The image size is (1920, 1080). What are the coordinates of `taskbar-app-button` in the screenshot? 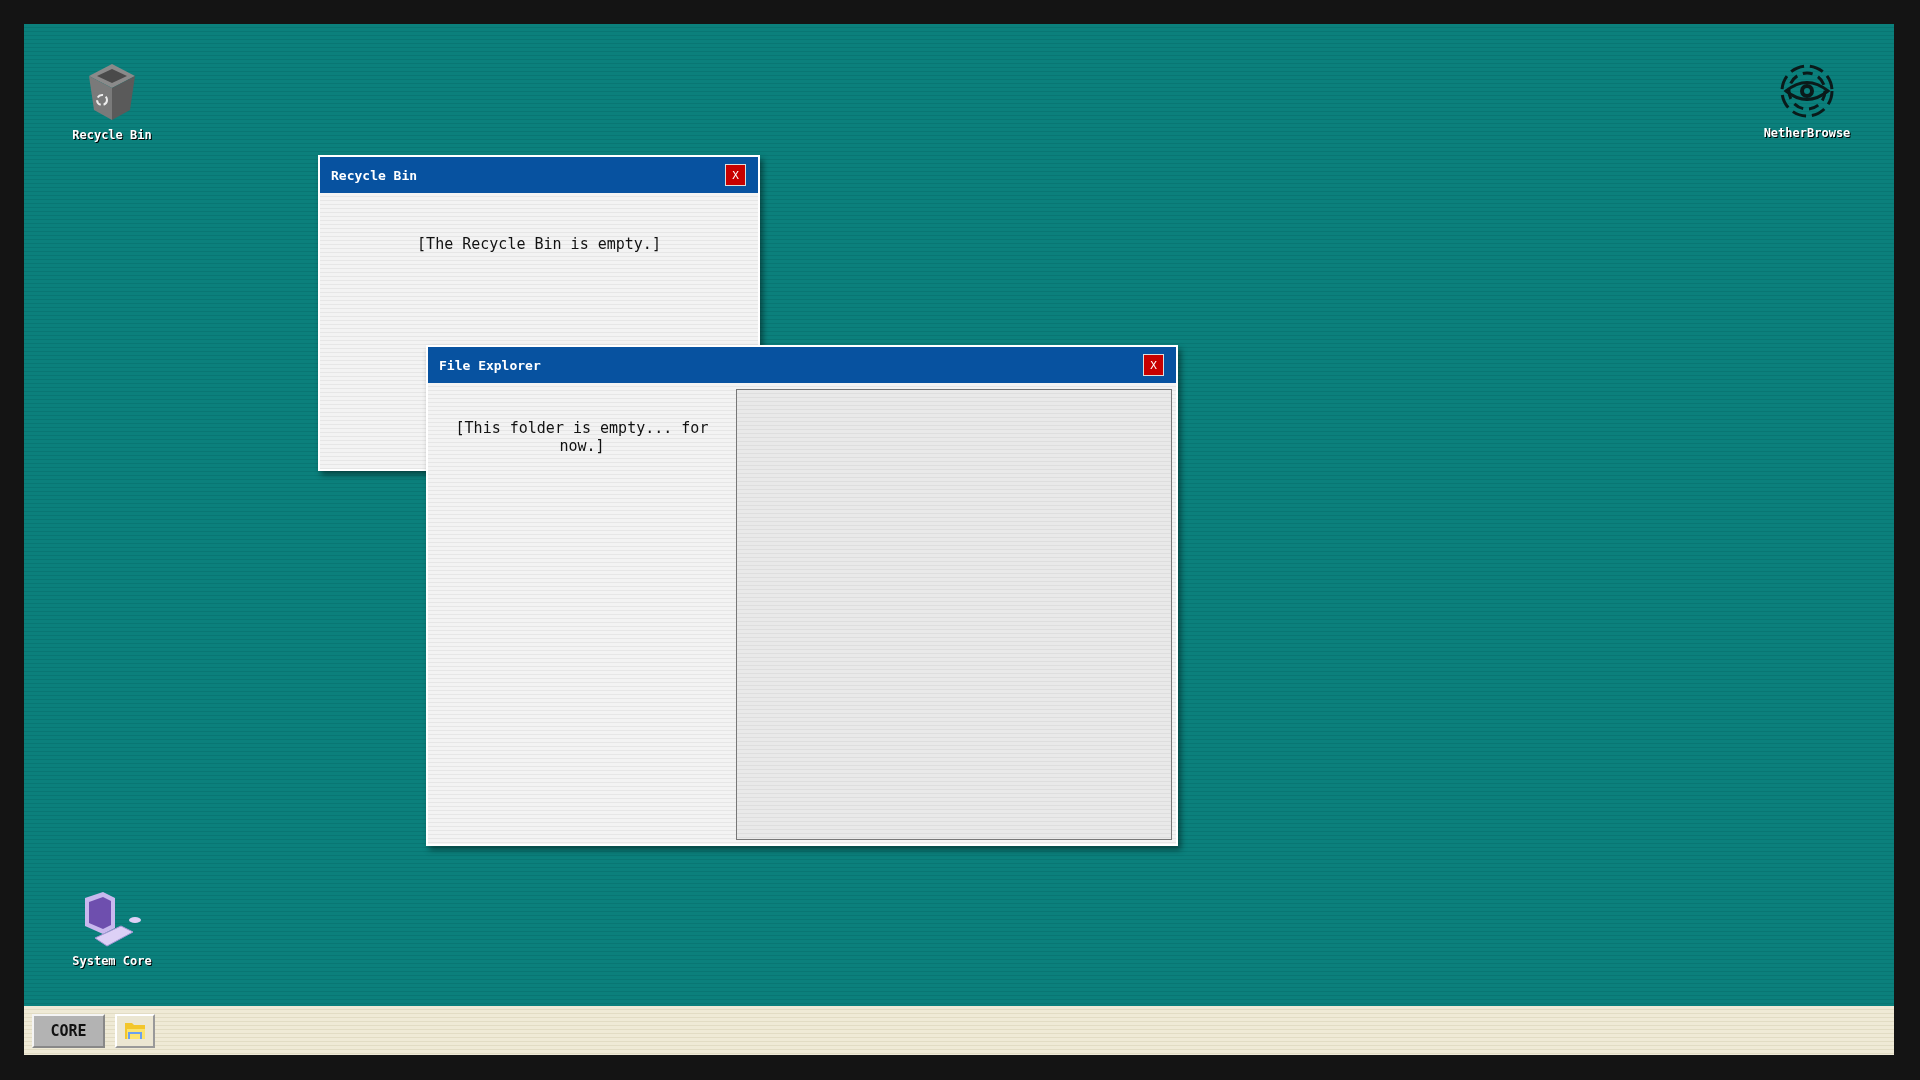 It's located at (135, 1030).